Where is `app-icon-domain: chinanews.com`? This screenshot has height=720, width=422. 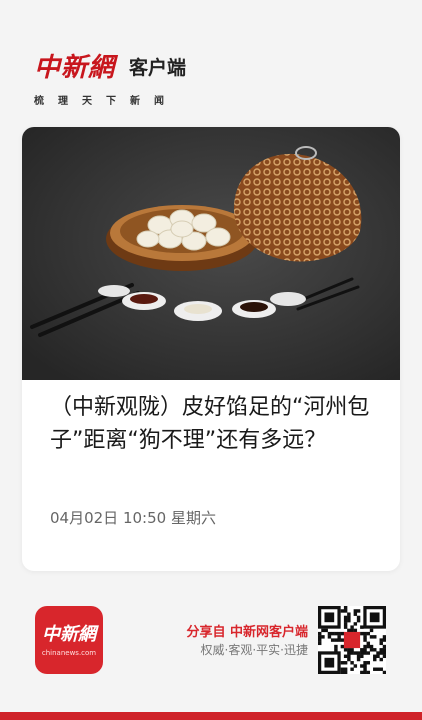
app-icon-domain: chinanews.com is located at coordinates (69, 652).